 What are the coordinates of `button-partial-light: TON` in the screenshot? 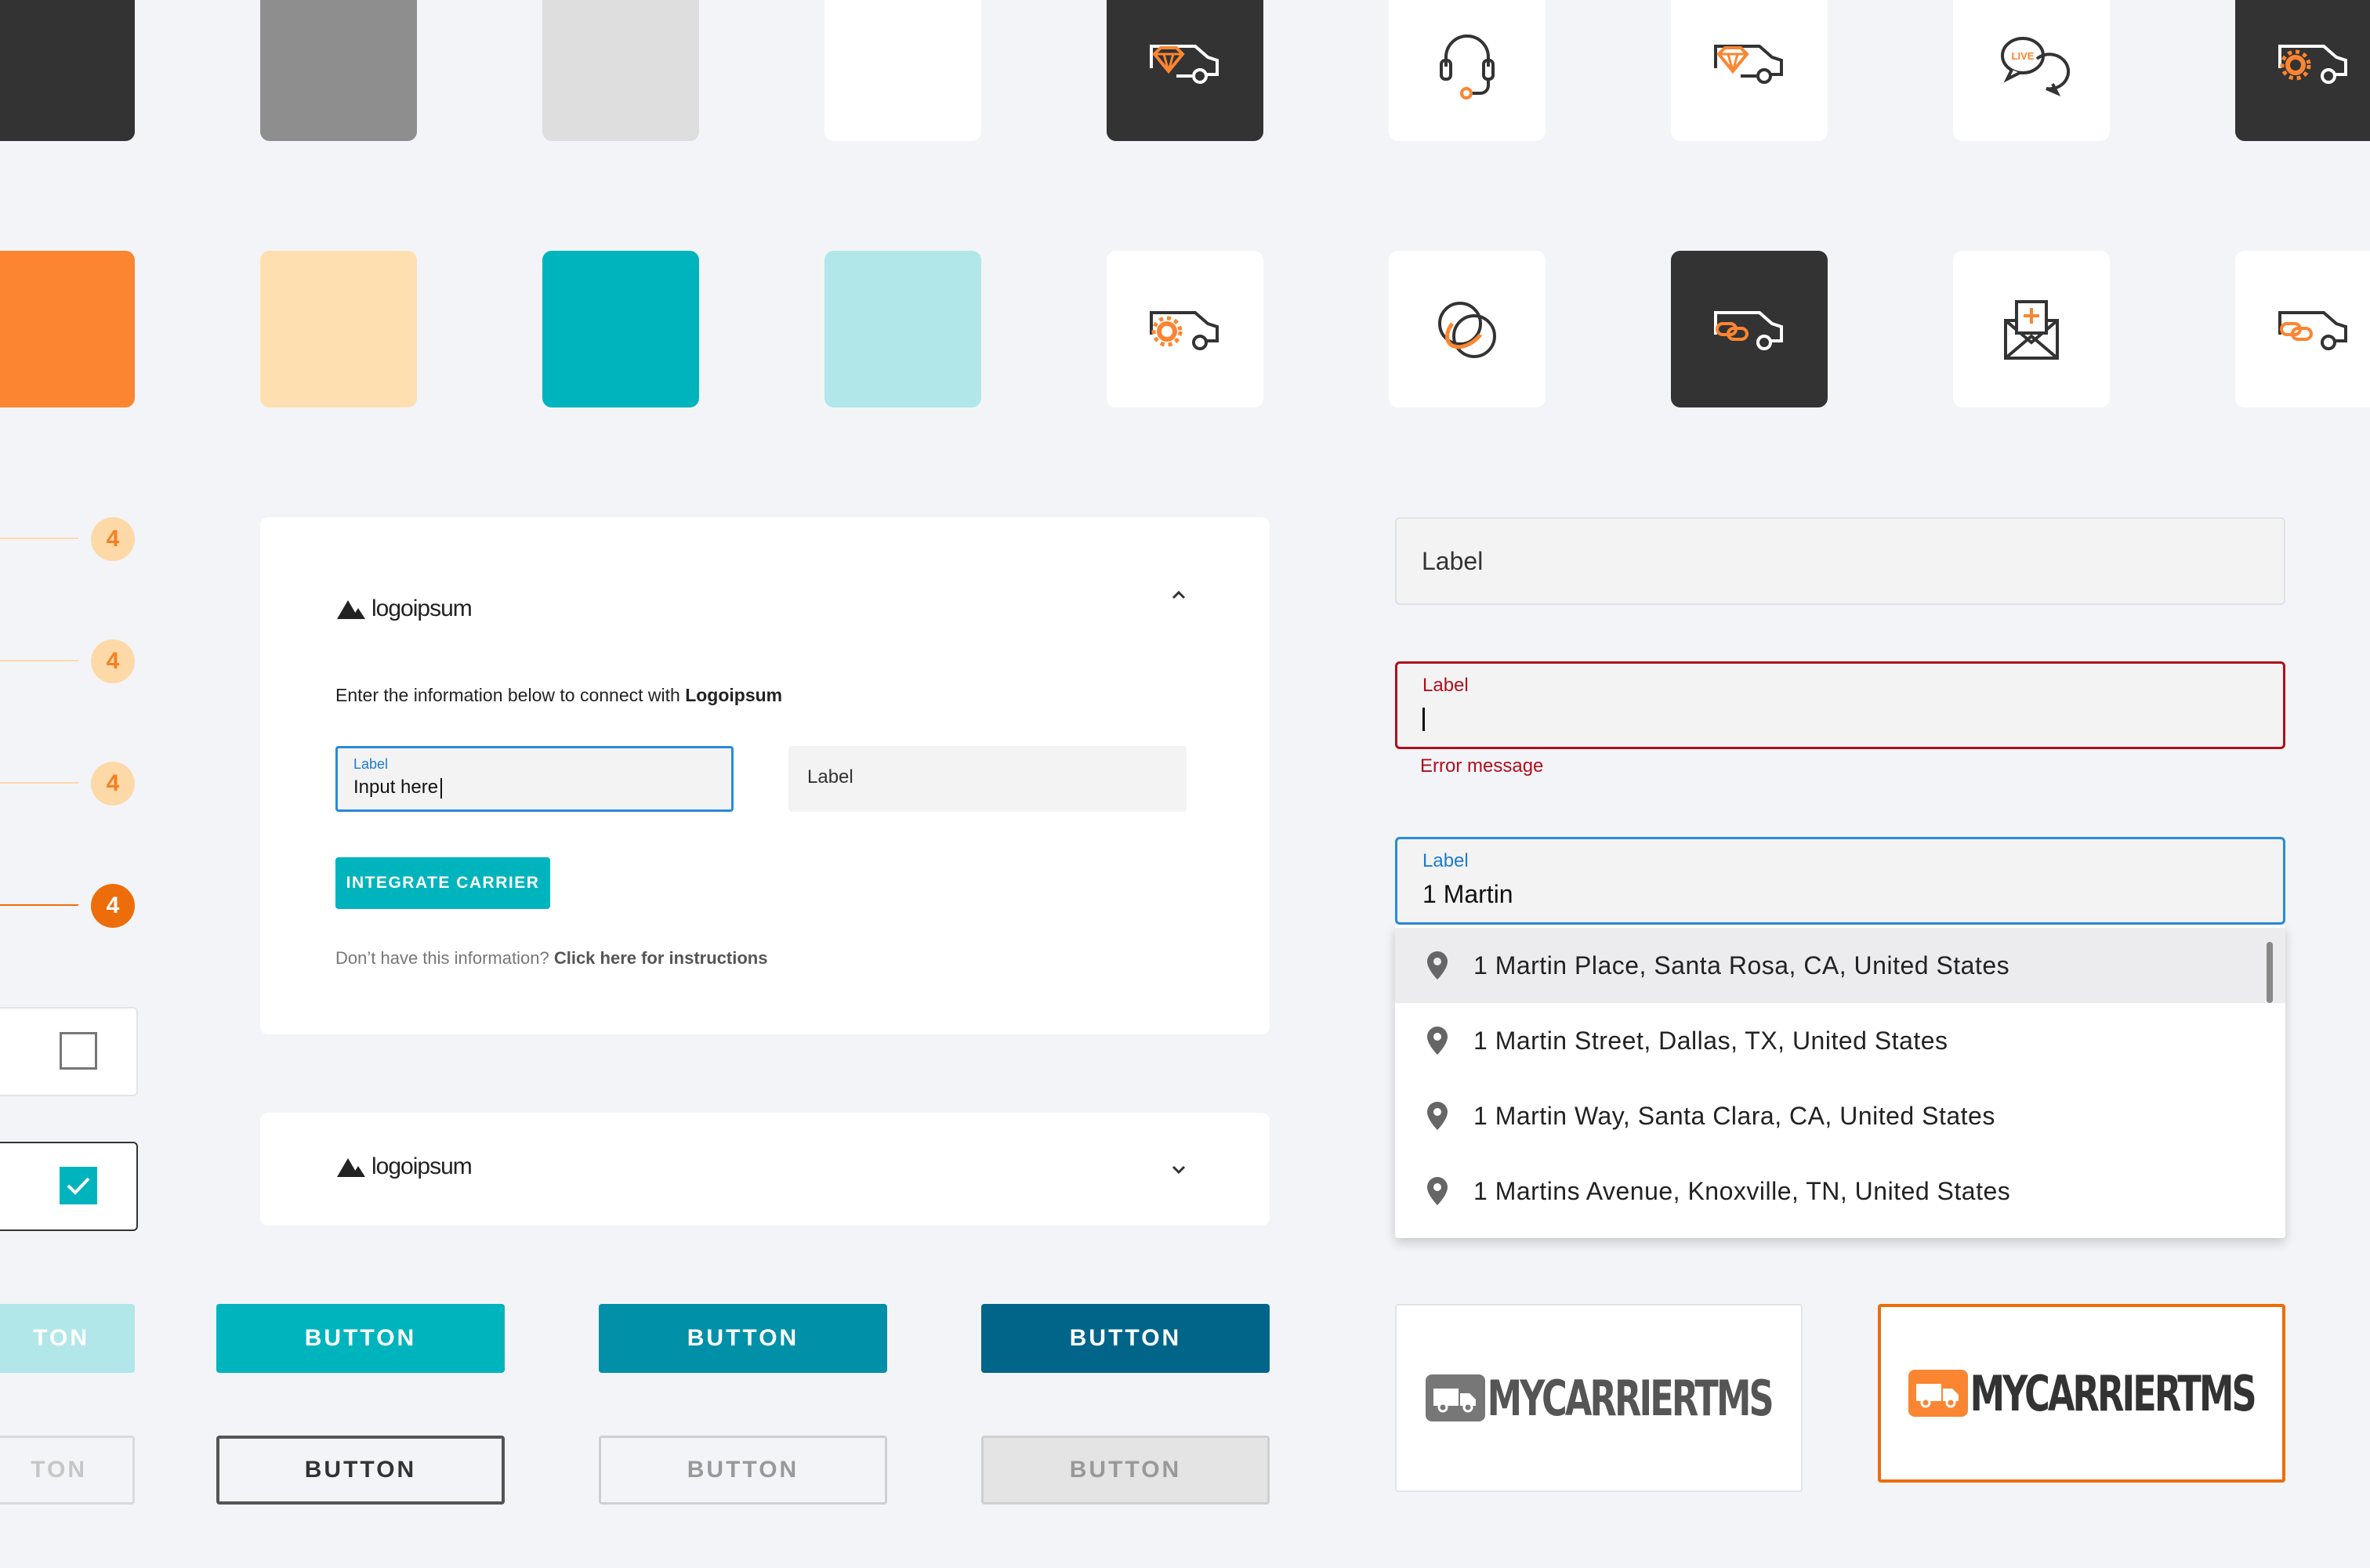 It's located at (67, 1338).